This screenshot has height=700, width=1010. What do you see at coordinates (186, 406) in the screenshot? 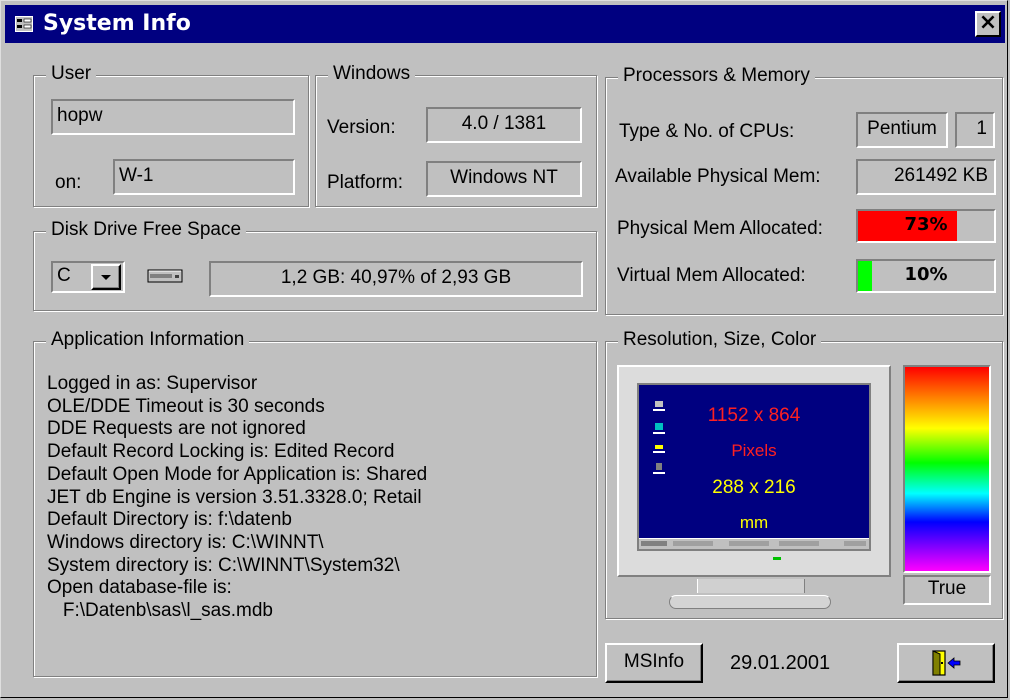
I see `app-info-line: OLE/DDE Timeout is 30 seconds` at bounding box center [186, 406].